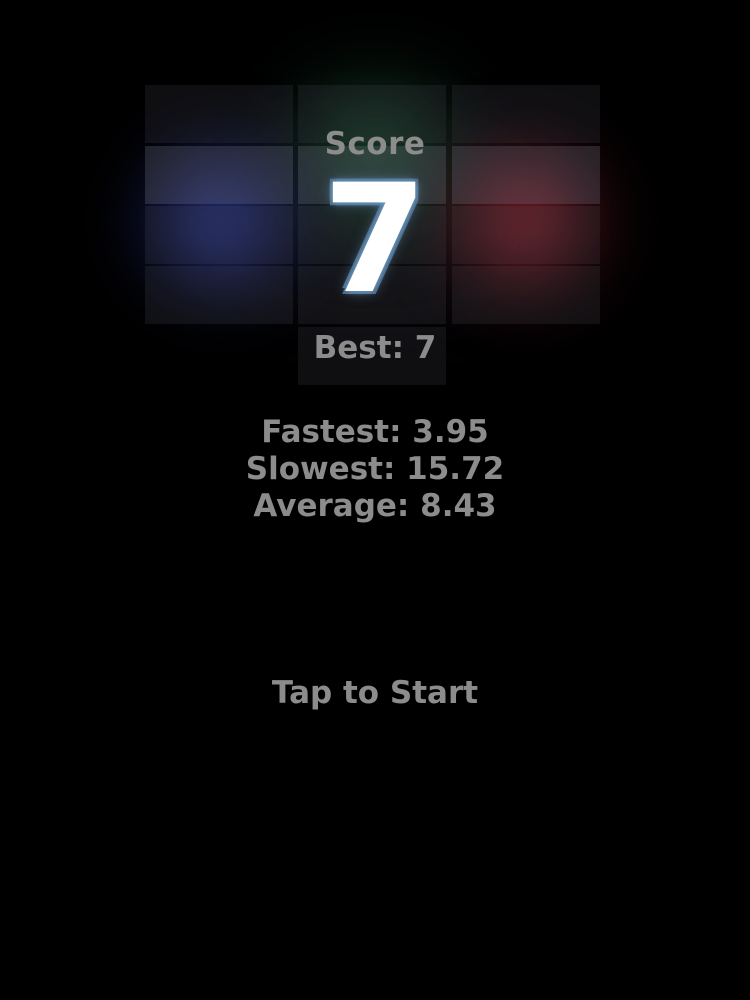  Describe the element at coordinates (375, 506) in the screenshot. I see `average-time: Average: 8.43` at that location.